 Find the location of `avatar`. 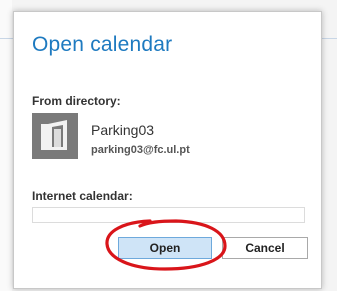

avatar is located at coordinates (55, 136).